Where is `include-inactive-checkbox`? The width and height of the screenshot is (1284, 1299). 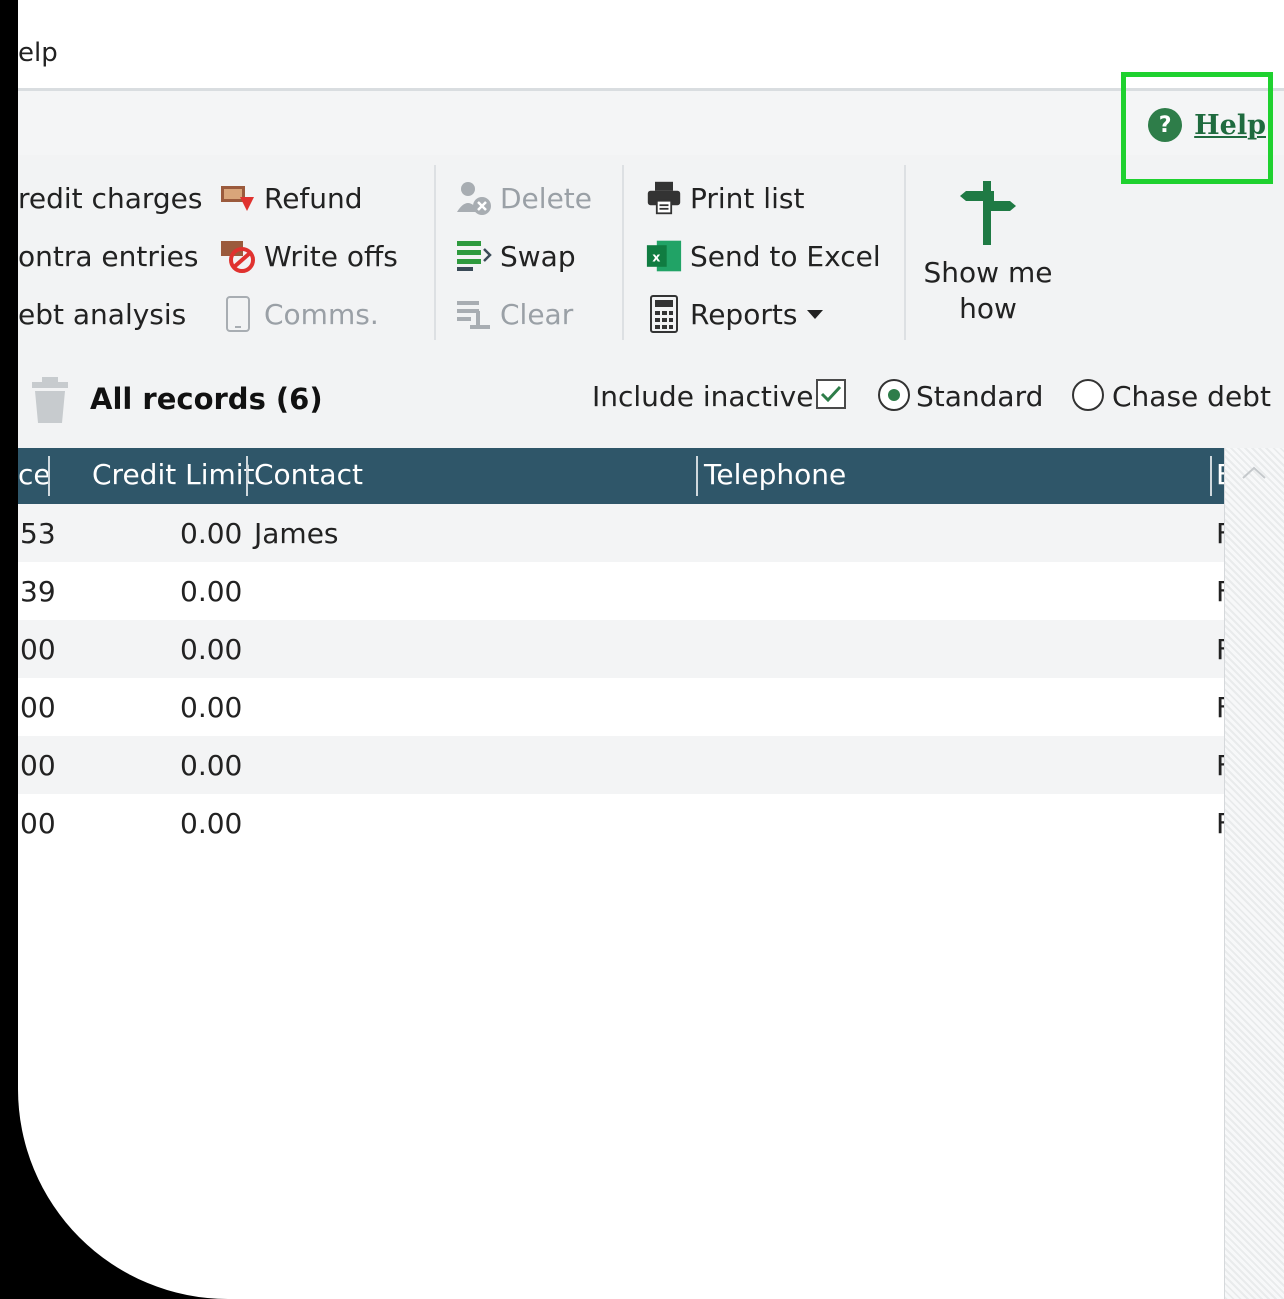 include-inactive-checkbox is located at coordinates (831, 394).